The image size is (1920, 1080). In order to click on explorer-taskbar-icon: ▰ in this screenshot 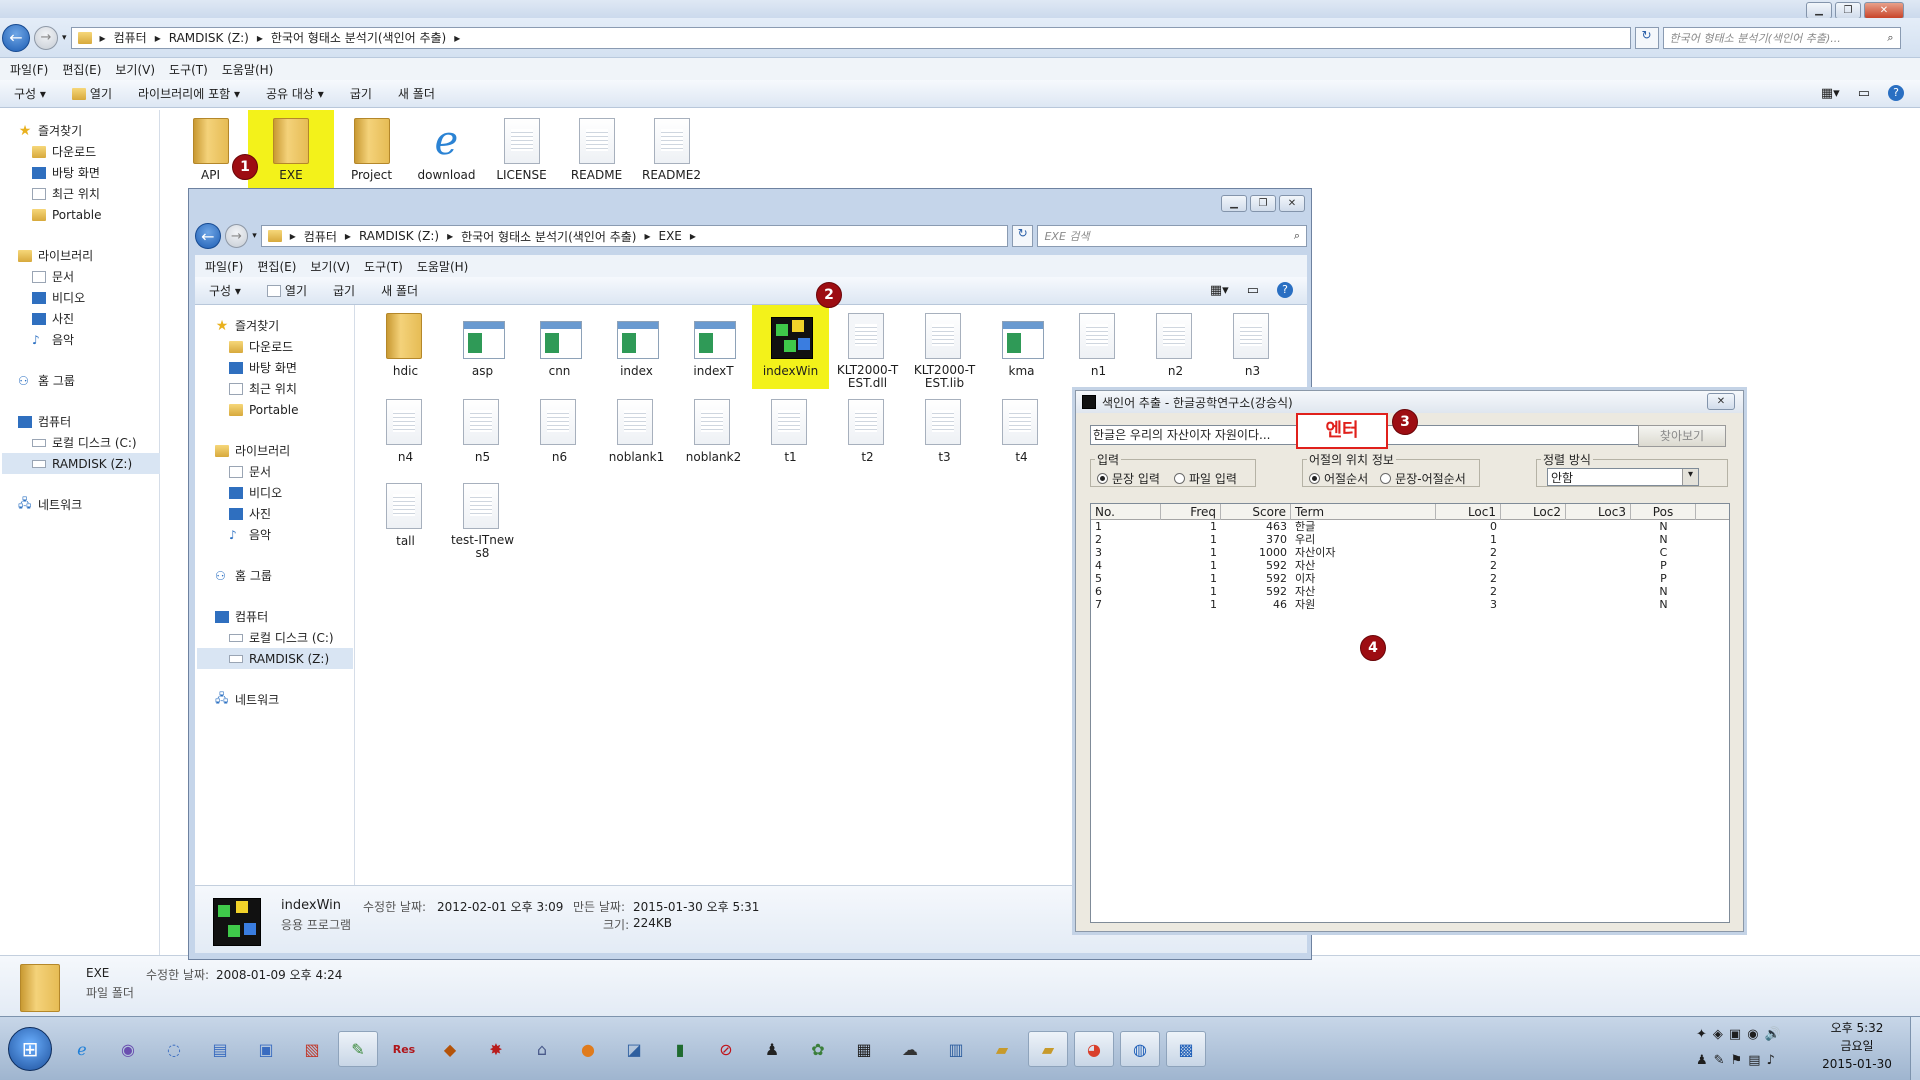, I will do `click(1048, 1049)`.